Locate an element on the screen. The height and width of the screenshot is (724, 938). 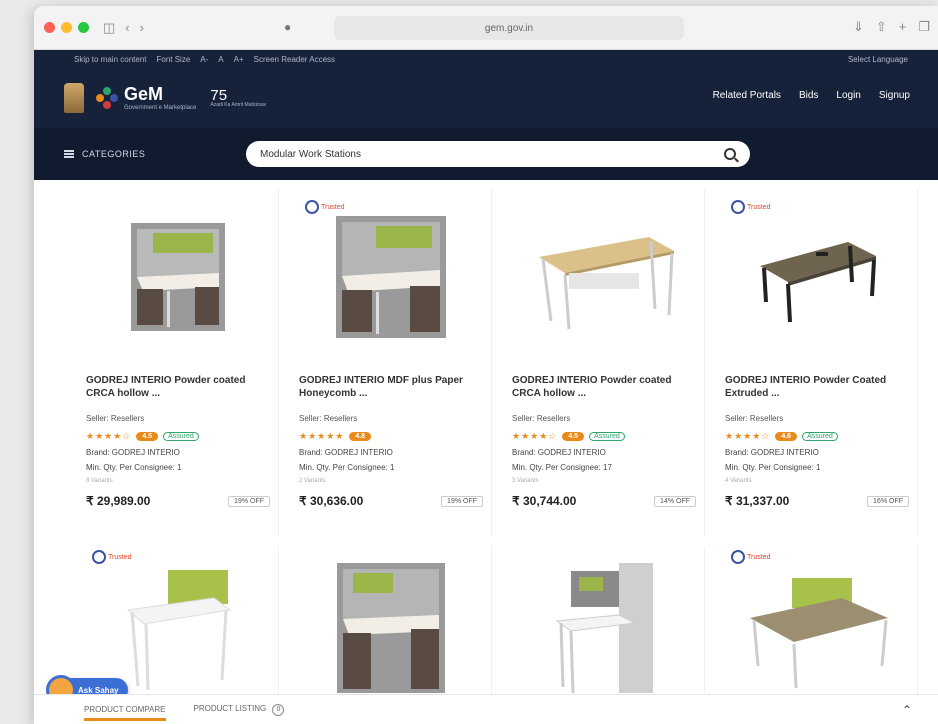
back-icon: ‹ is located at coordinates (127, 27).